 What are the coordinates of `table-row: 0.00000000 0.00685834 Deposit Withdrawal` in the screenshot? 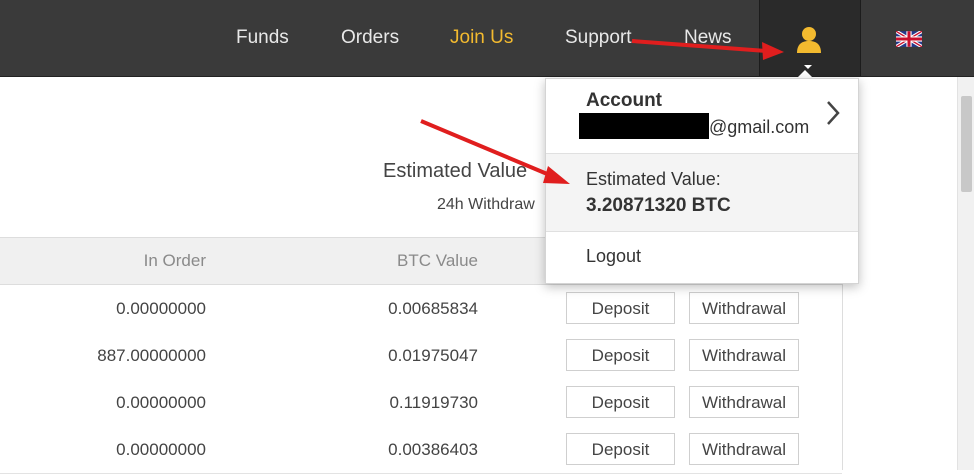 It's located at (421, 309).